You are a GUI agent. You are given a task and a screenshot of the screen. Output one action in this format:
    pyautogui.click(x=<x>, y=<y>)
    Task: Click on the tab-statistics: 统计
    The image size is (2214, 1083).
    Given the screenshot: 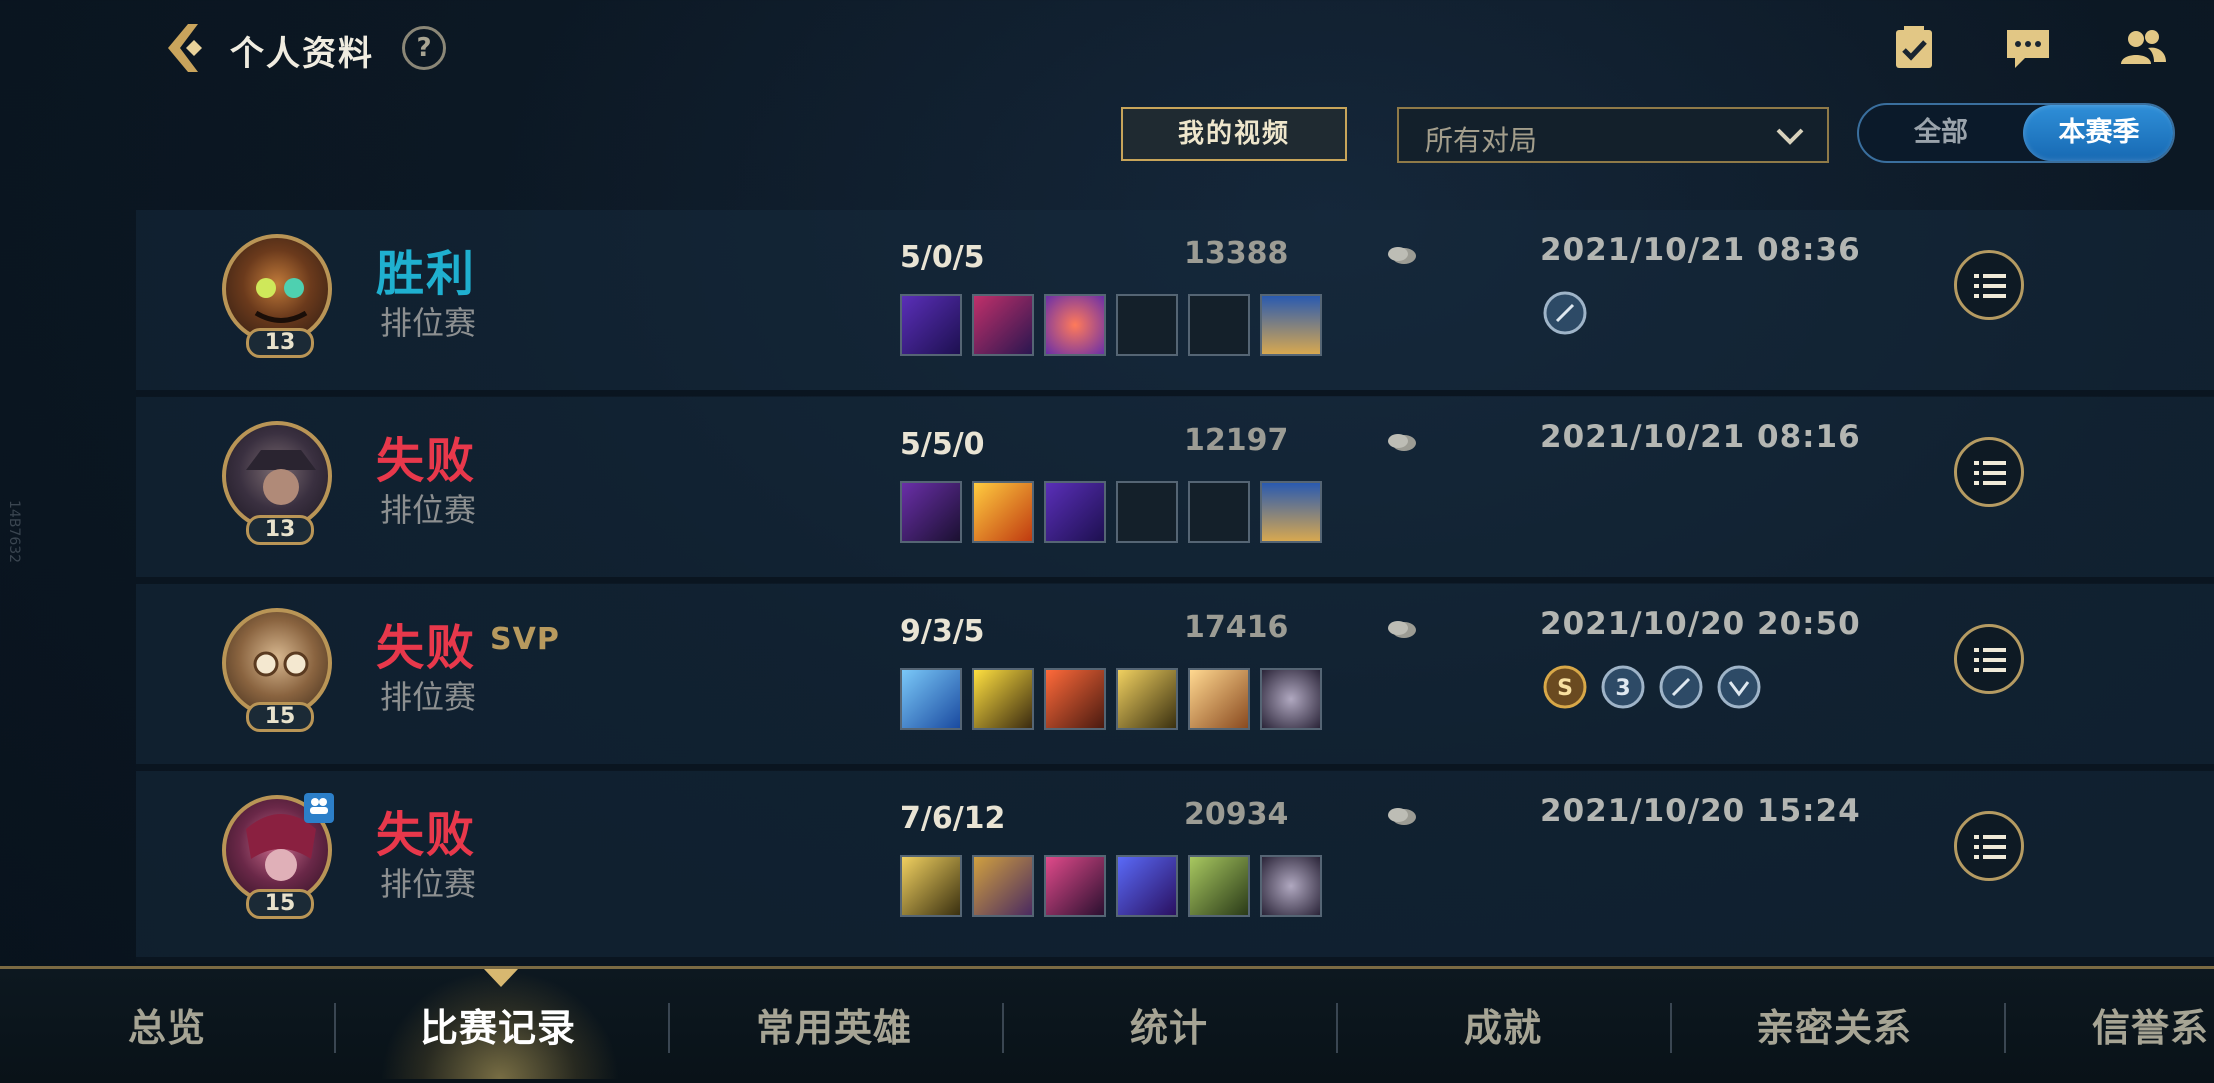 What is the action you would take?
    pyautogui.click(x=1169, y=1024)
    